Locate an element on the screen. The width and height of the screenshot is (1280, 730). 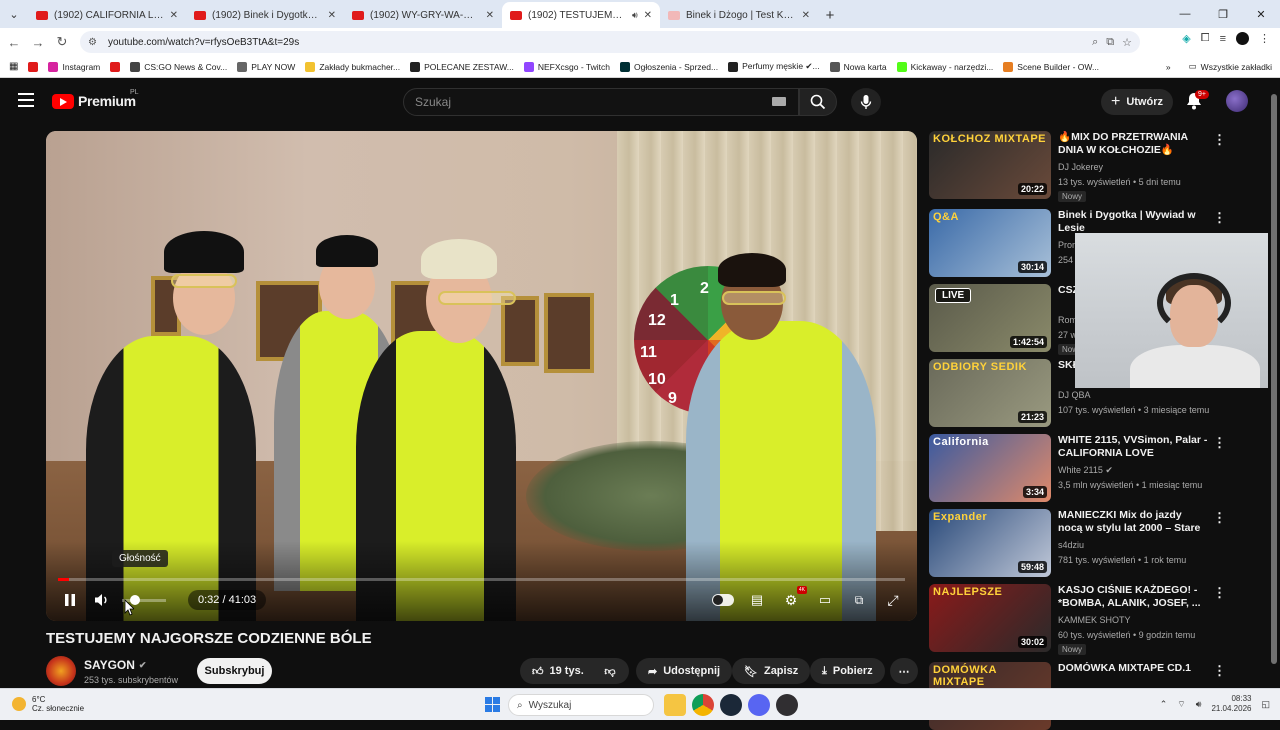
chevron-right-icon: » is located at coordinates (1168, 67).